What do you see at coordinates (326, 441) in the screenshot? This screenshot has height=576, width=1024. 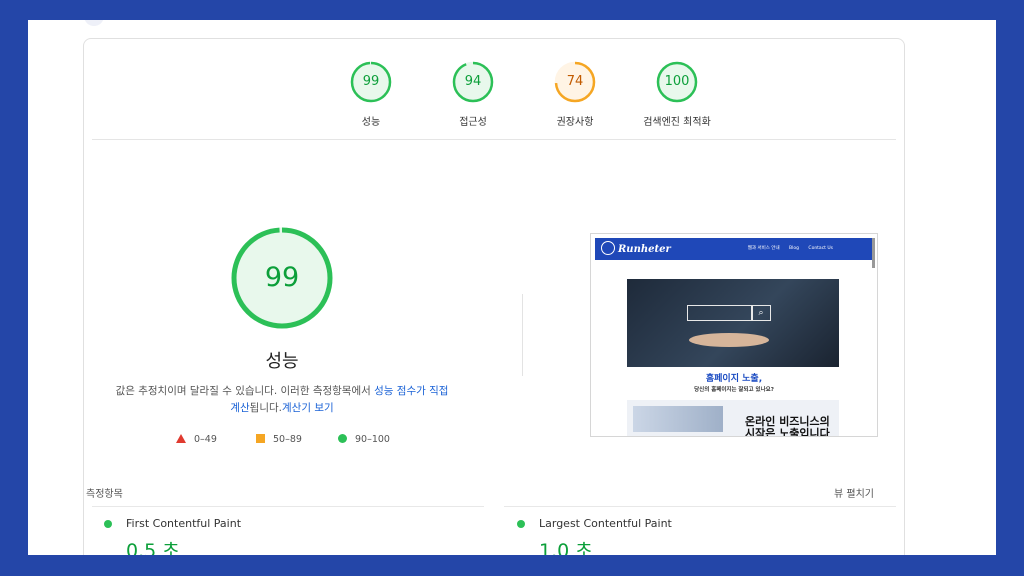 I see `score-legend: 0–49 50–89 90–100` at bounding box center [326, 441].